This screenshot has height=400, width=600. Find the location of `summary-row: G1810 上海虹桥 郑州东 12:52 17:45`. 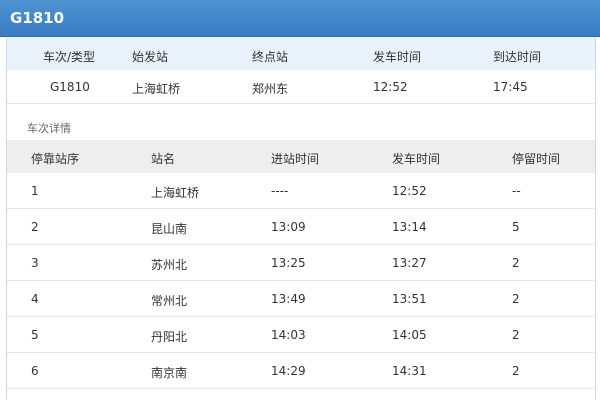

summary-row: G1810 上海虹桥 郑州东 12:52 17:45 is located at coordinates (301, 87).